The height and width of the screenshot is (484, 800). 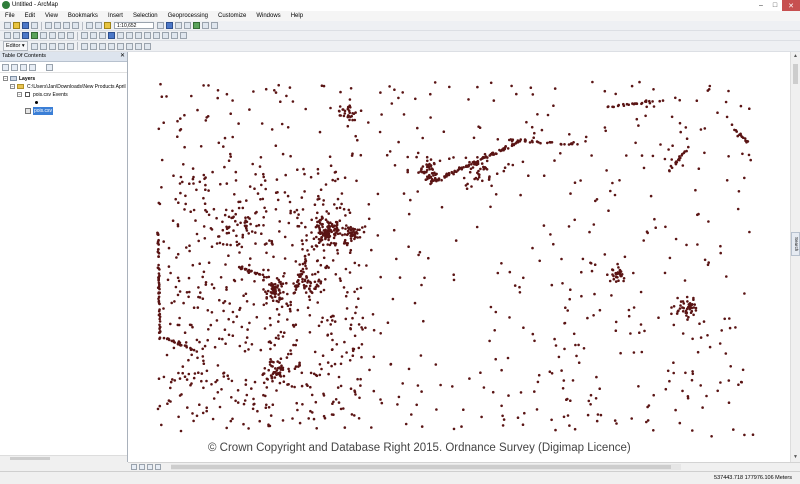 I want to click on redo-icon, so click(x=98, y=25).